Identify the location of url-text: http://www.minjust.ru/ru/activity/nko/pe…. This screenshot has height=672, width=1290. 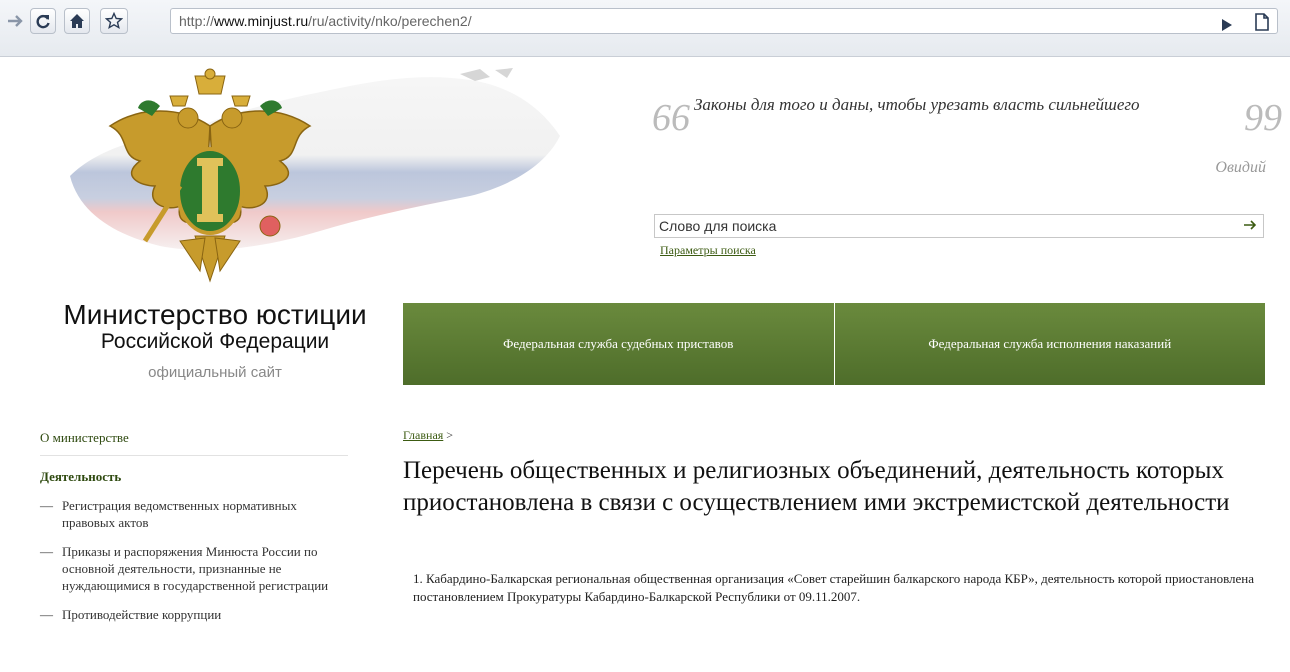
(325, 21).